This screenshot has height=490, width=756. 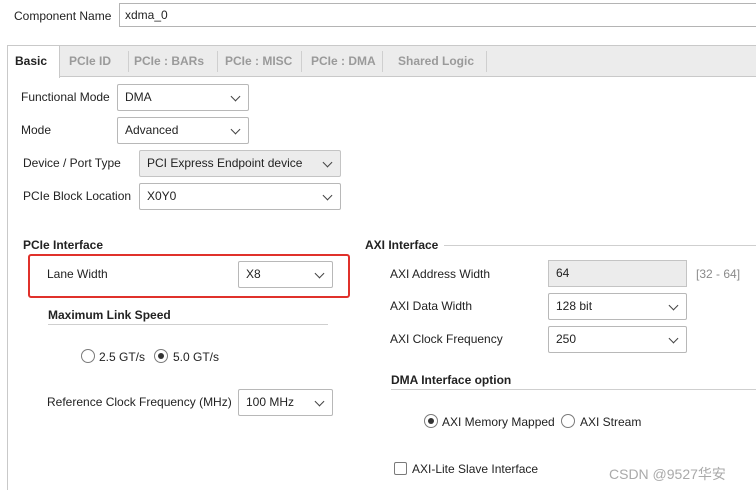 I want to click on lane-width-label: Lane Width, so click(x=77, y=274).